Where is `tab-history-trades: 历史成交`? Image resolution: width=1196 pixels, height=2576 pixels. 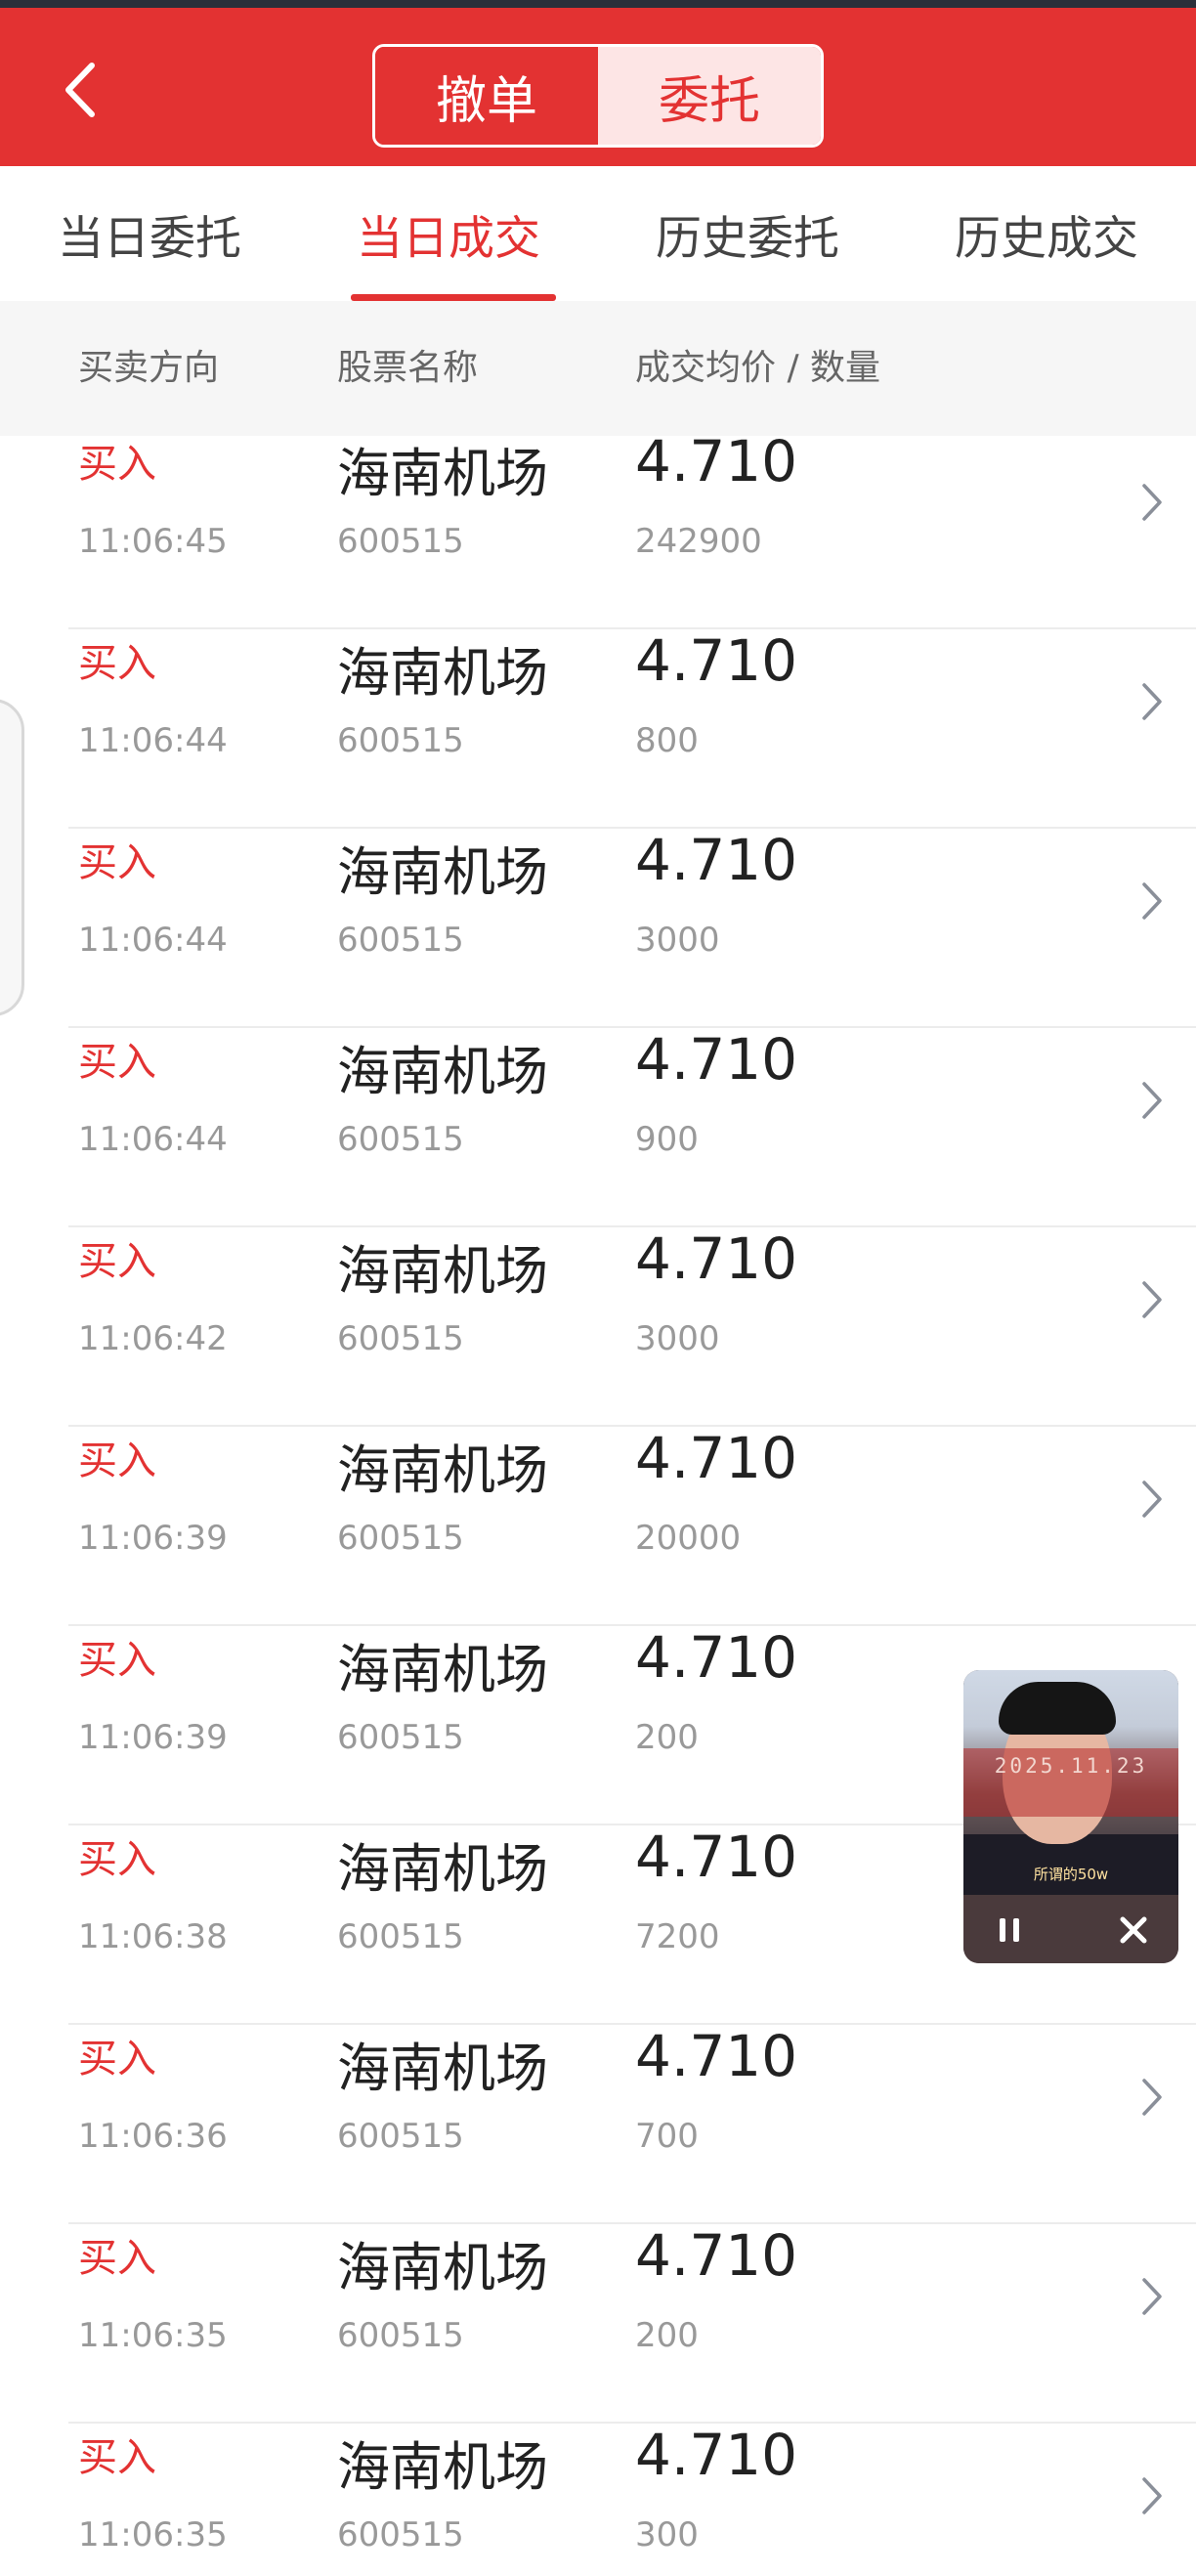 tab-history-trades: 历史成交 is located at coordinates (1046, 233).